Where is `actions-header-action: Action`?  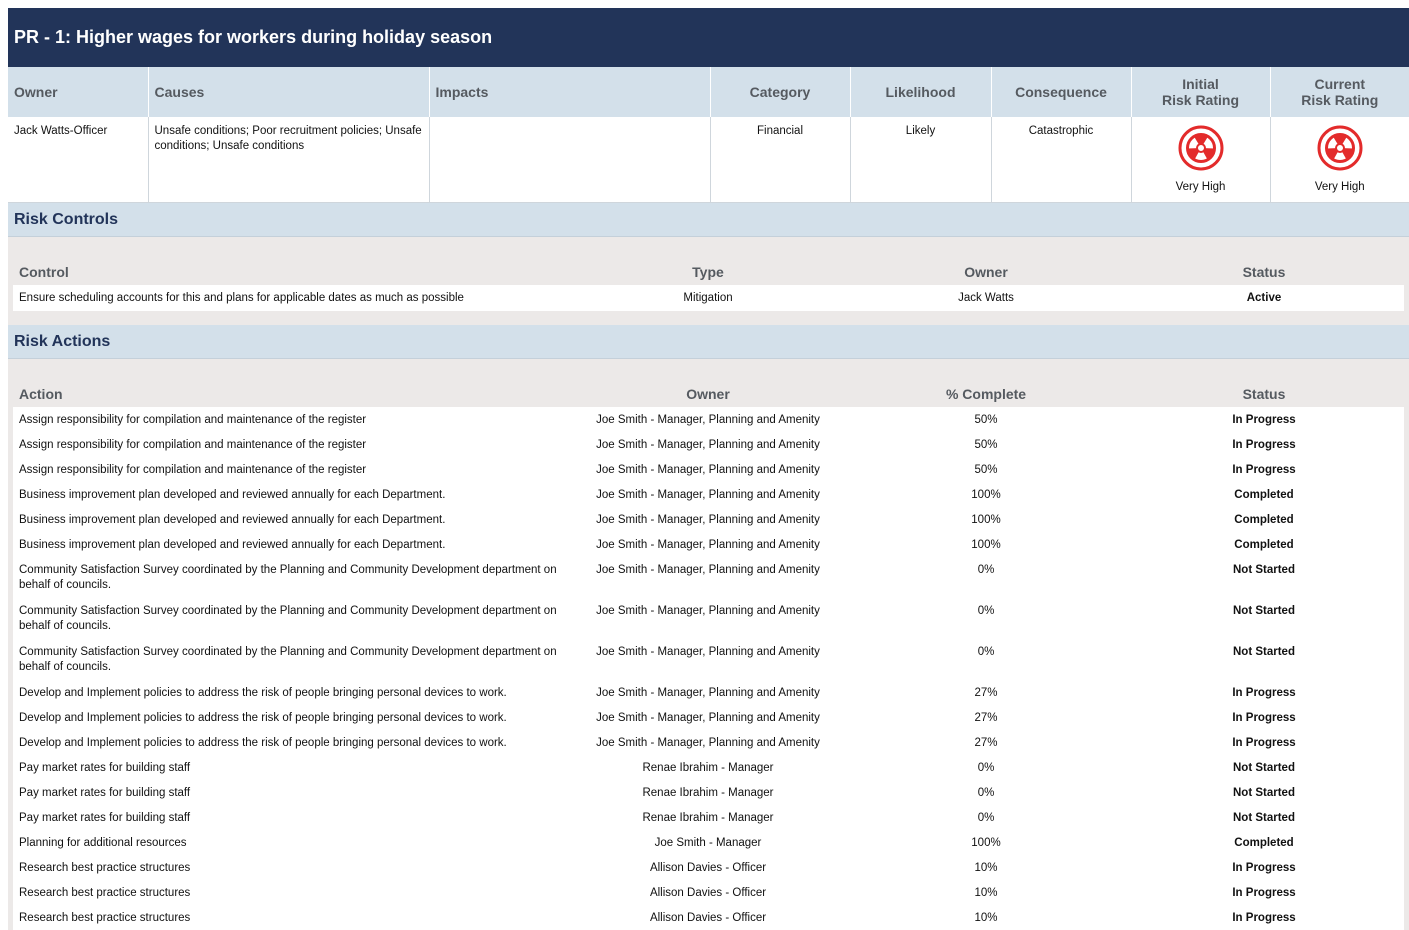
actions-header-action: Action is located at coordinates (290, 383).